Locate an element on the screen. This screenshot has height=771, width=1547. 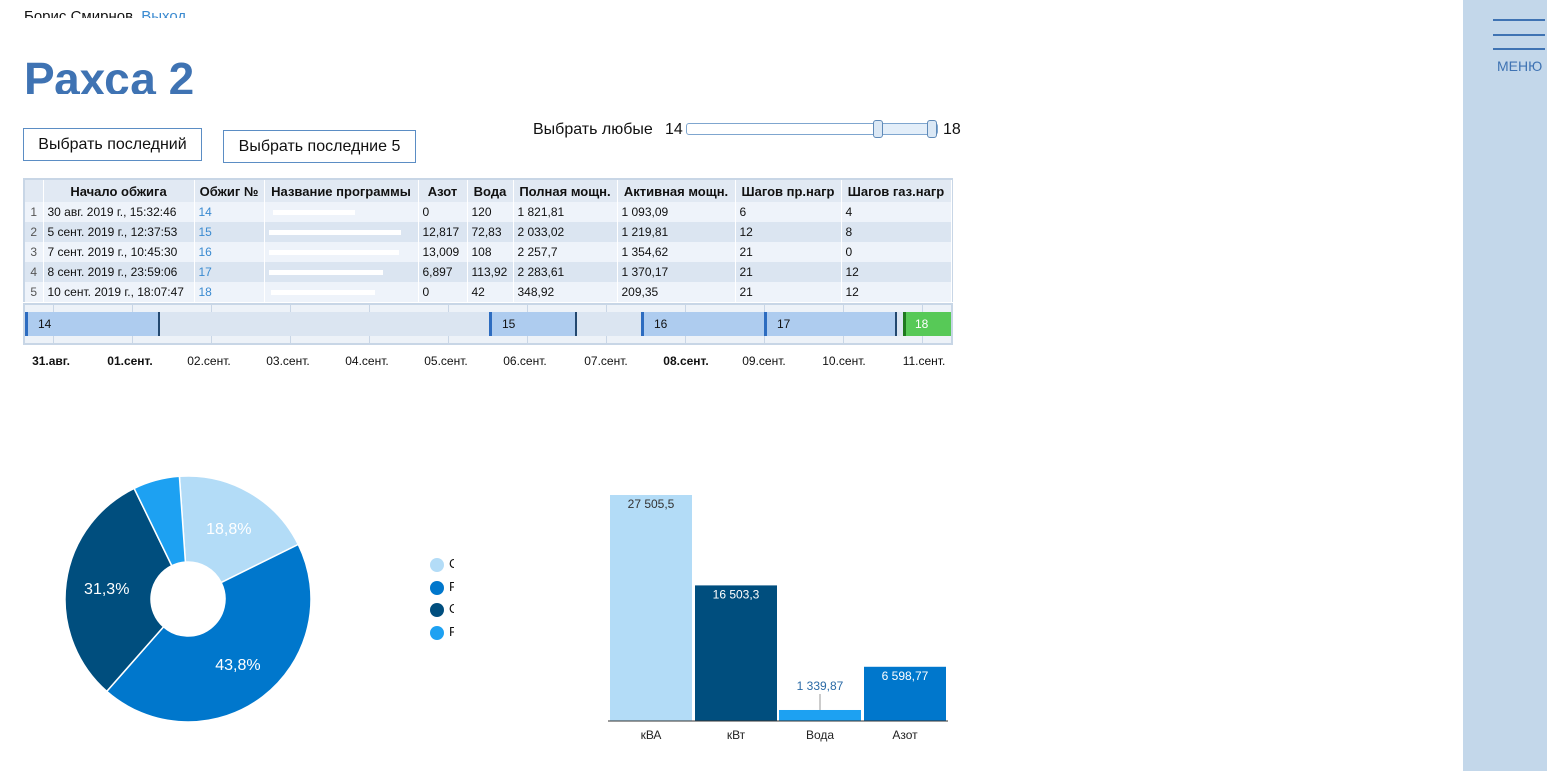
column-header: Название программы is located at coordinates (341, 191).